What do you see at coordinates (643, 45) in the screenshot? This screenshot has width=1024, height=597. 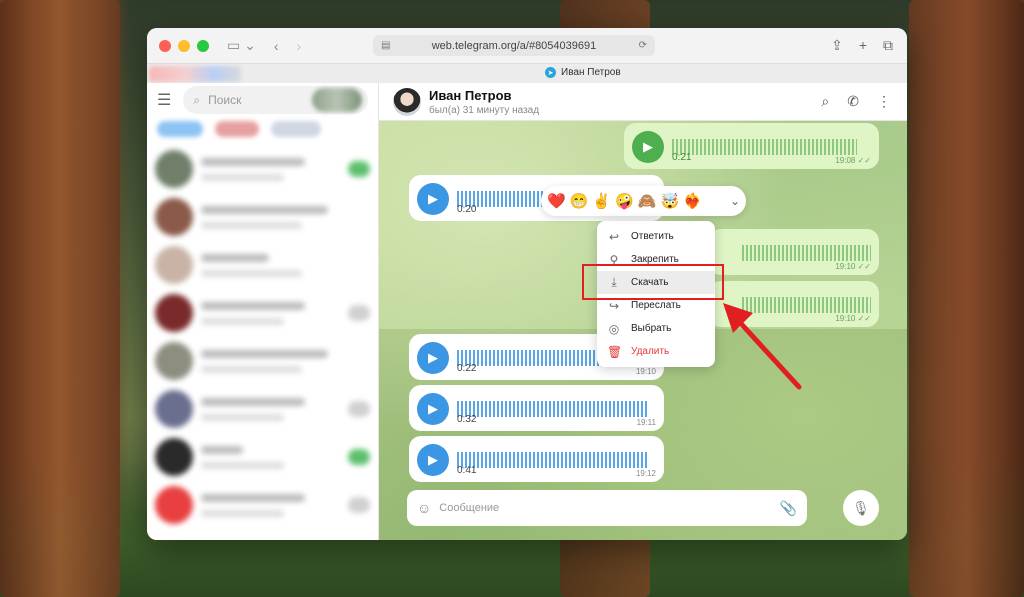 I see `reload-icon: ⟳` at bounding box center [643, 45].